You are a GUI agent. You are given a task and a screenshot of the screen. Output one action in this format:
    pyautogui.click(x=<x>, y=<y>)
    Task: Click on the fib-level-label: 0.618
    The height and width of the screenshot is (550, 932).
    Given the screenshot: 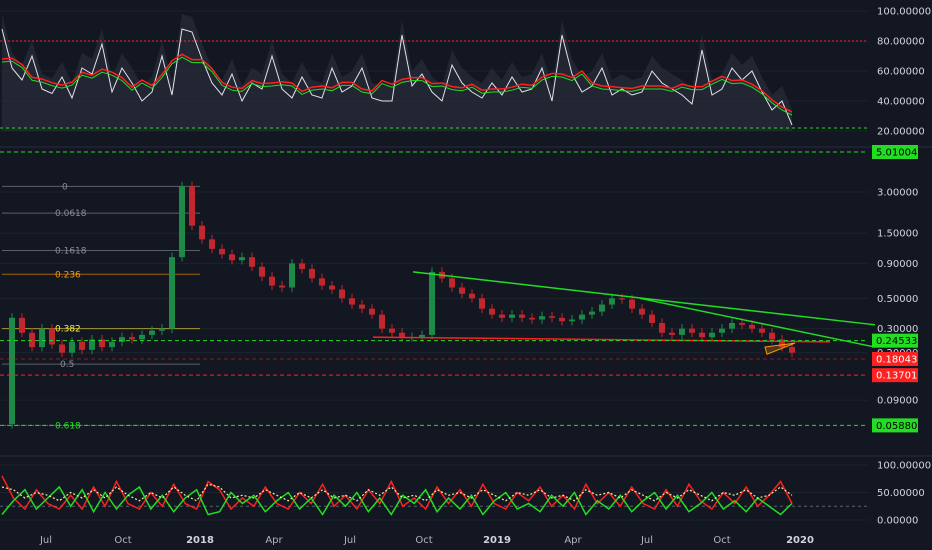 What is the action you would take?
    pyautogui.click(x=68, y=426)
    